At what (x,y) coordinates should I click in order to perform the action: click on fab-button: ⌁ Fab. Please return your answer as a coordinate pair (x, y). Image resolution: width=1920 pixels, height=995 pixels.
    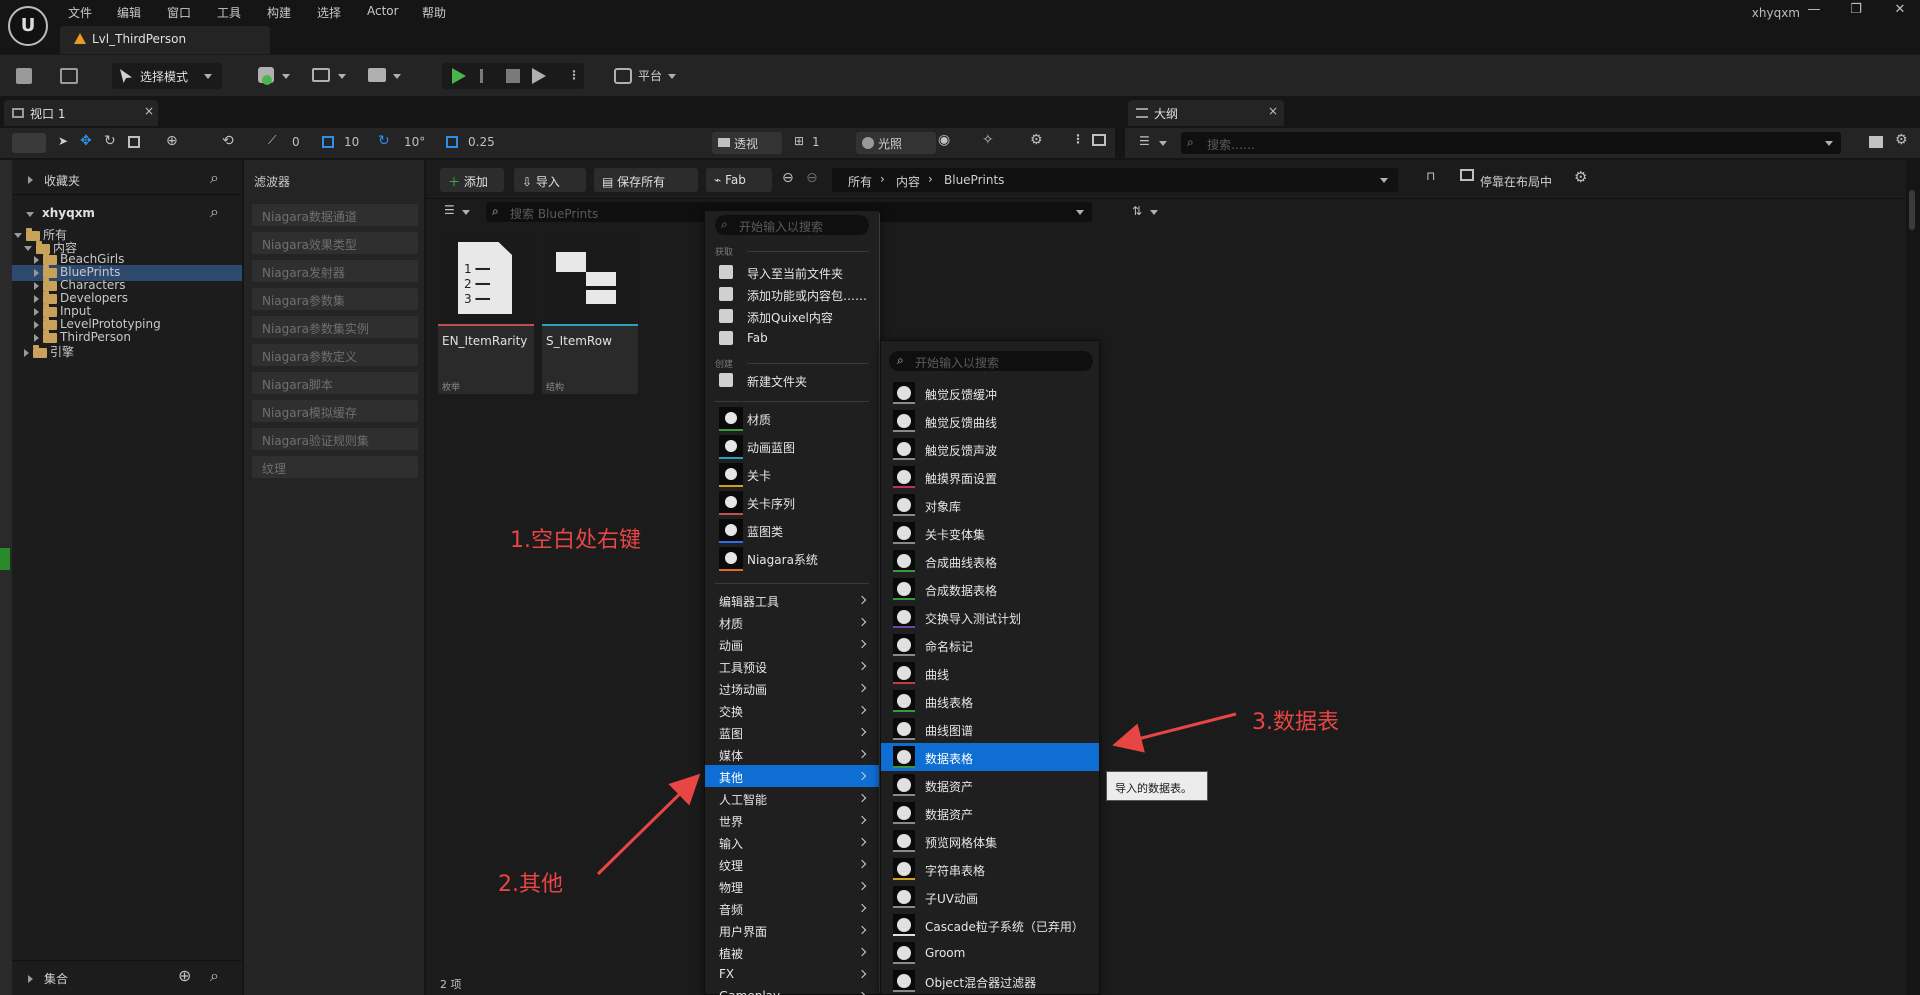
    Looking at the image, I should click on (739, 180).